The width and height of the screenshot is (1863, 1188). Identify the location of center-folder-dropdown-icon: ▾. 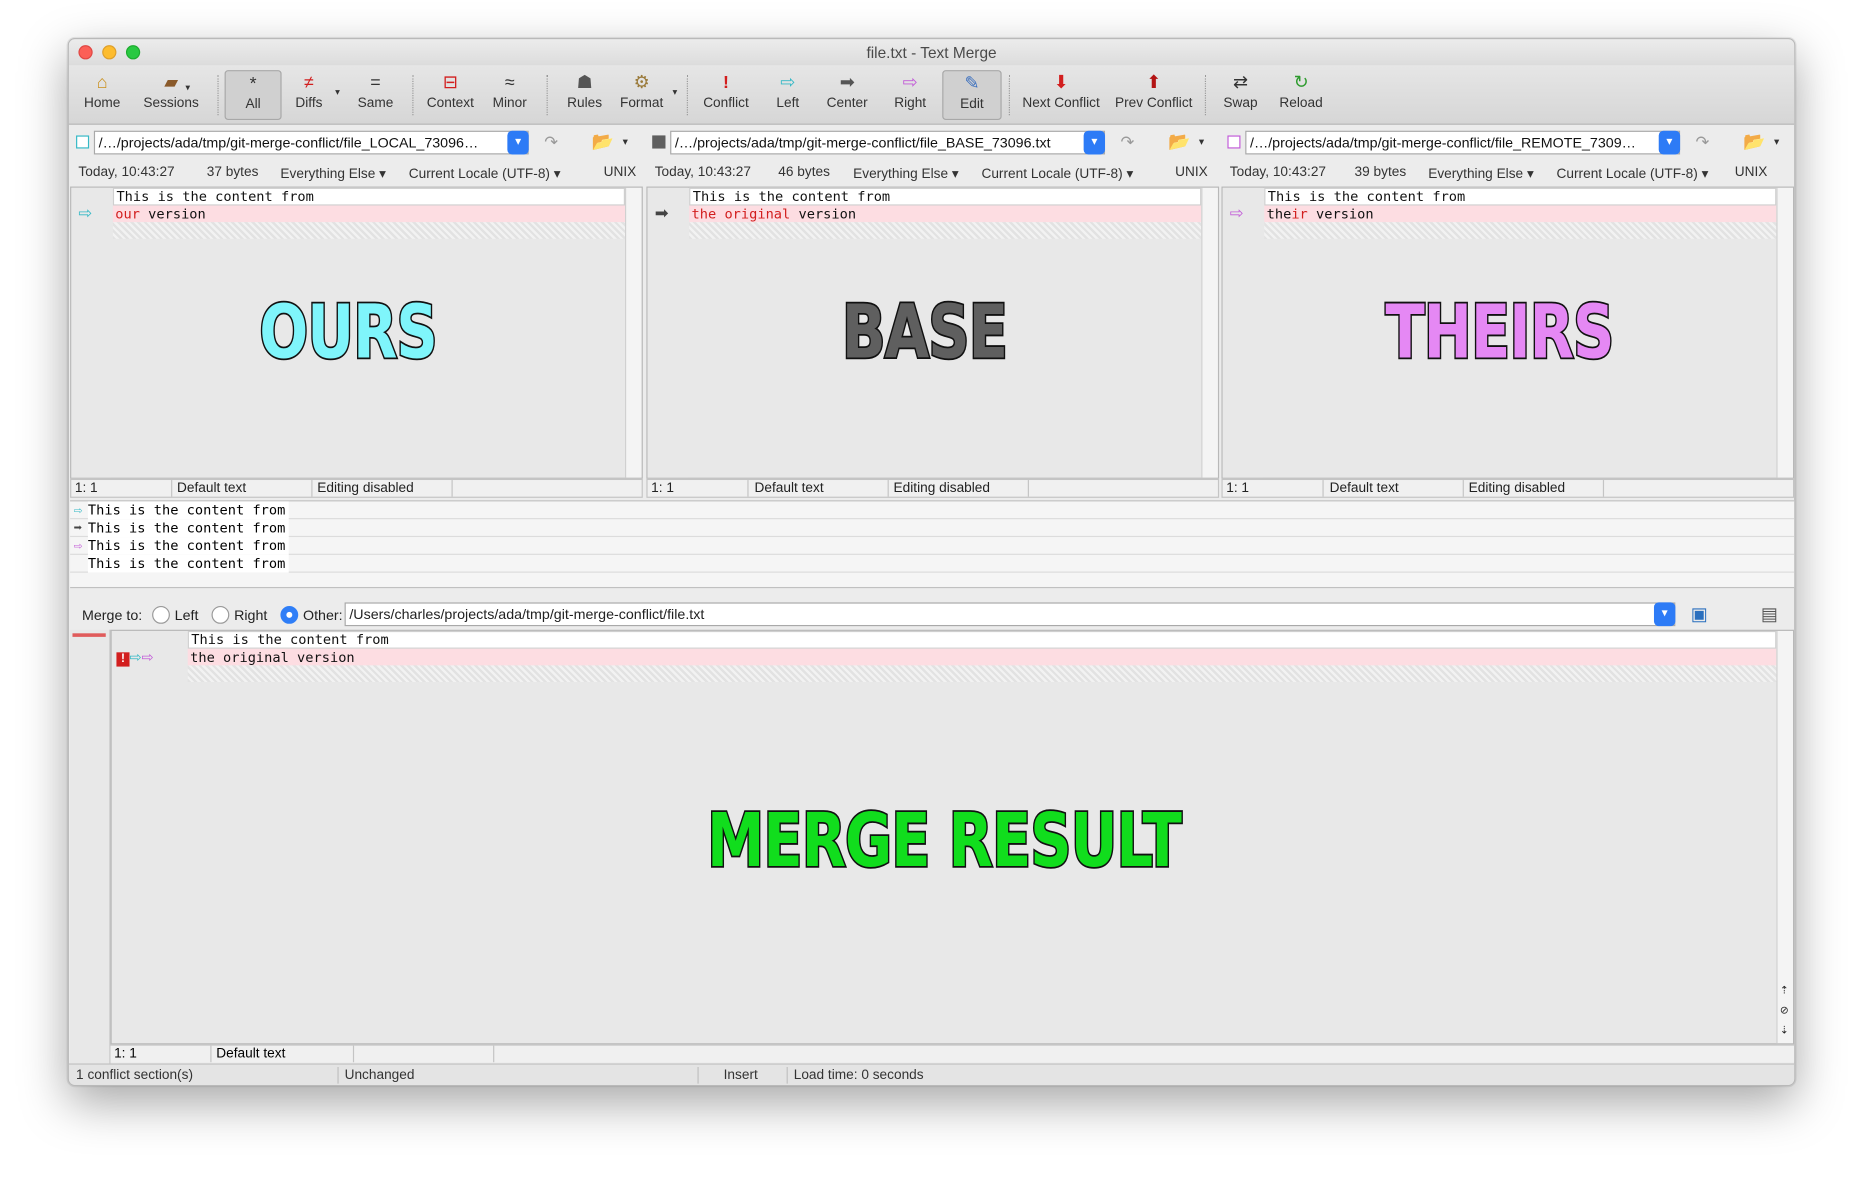
(1201, 141).